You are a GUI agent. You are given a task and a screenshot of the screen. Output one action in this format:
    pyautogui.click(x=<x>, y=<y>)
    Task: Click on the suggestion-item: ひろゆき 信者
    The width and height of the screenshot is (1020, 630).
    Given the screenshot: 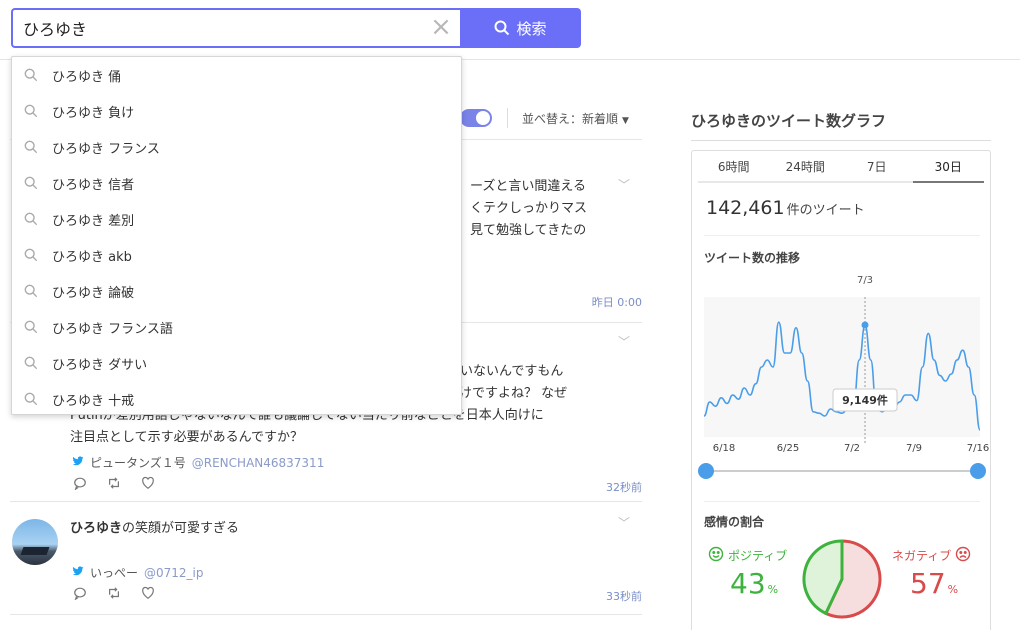 What is the action you would take?
    pyautogui.click(x=236, y=183)
    